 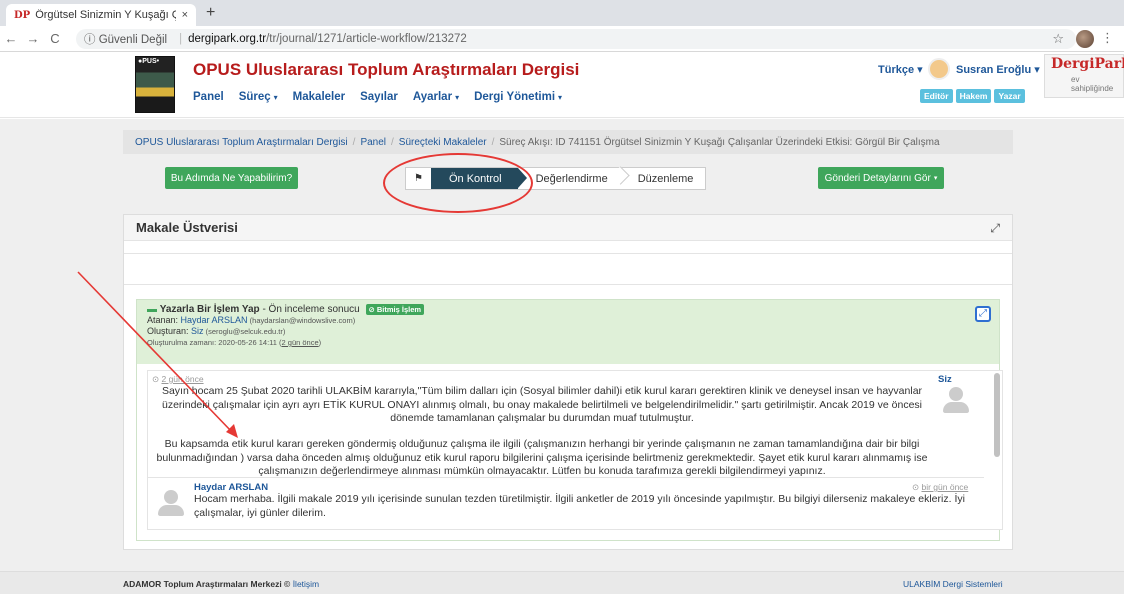 What do you see at coordinates (306, 584) in the screenshot?
I see `contact-link: İletişim` at bounding box center [306, 584].